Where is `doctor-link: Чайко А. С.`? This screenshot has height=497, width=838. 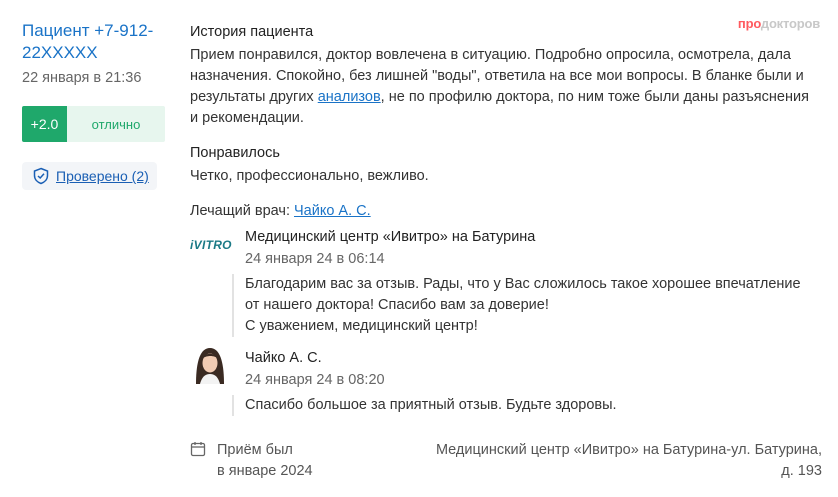 doctor-link: Чайко А. С. is located at coordinates (332, 211).